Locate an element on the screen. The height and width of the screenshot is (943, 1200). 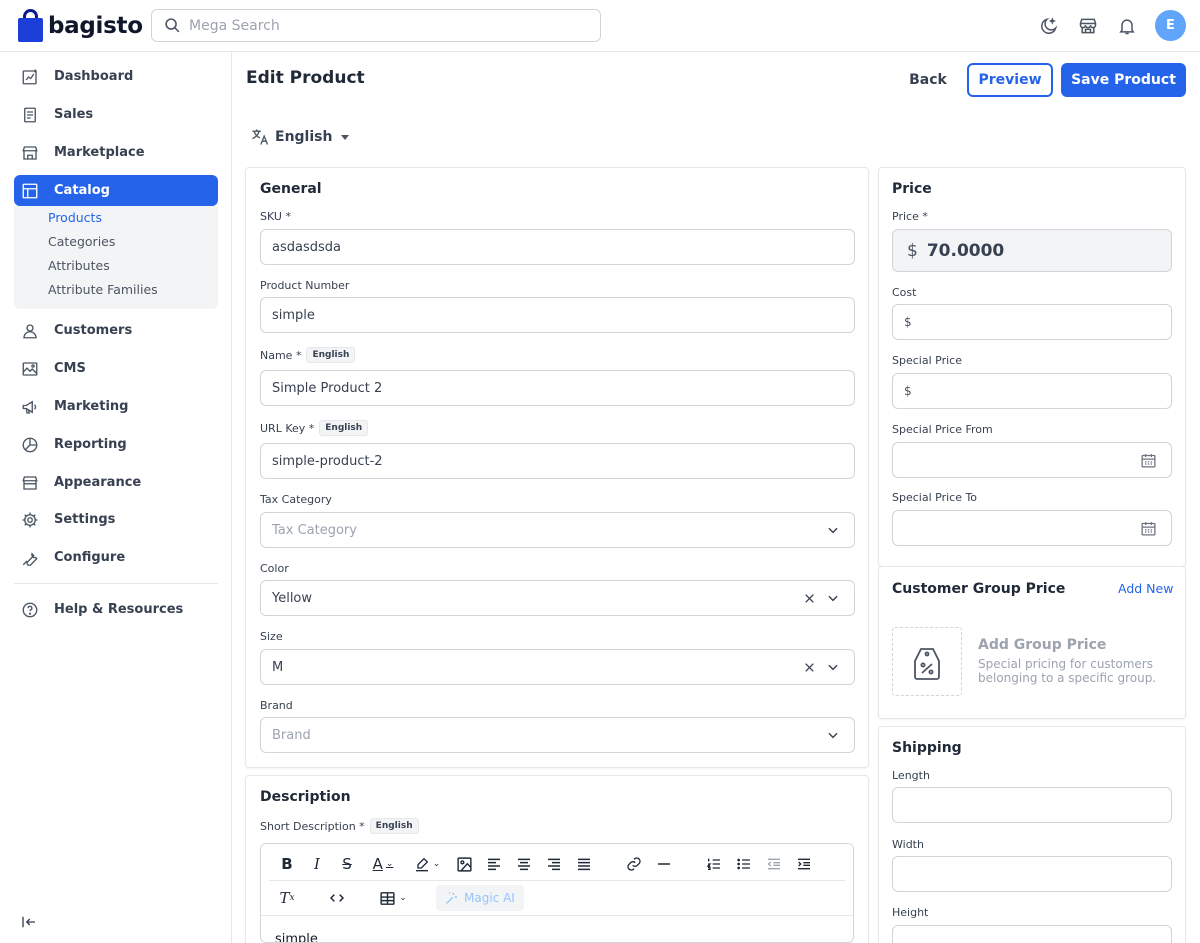
horizontal-rule-icon is located at coordinates (664, 864).